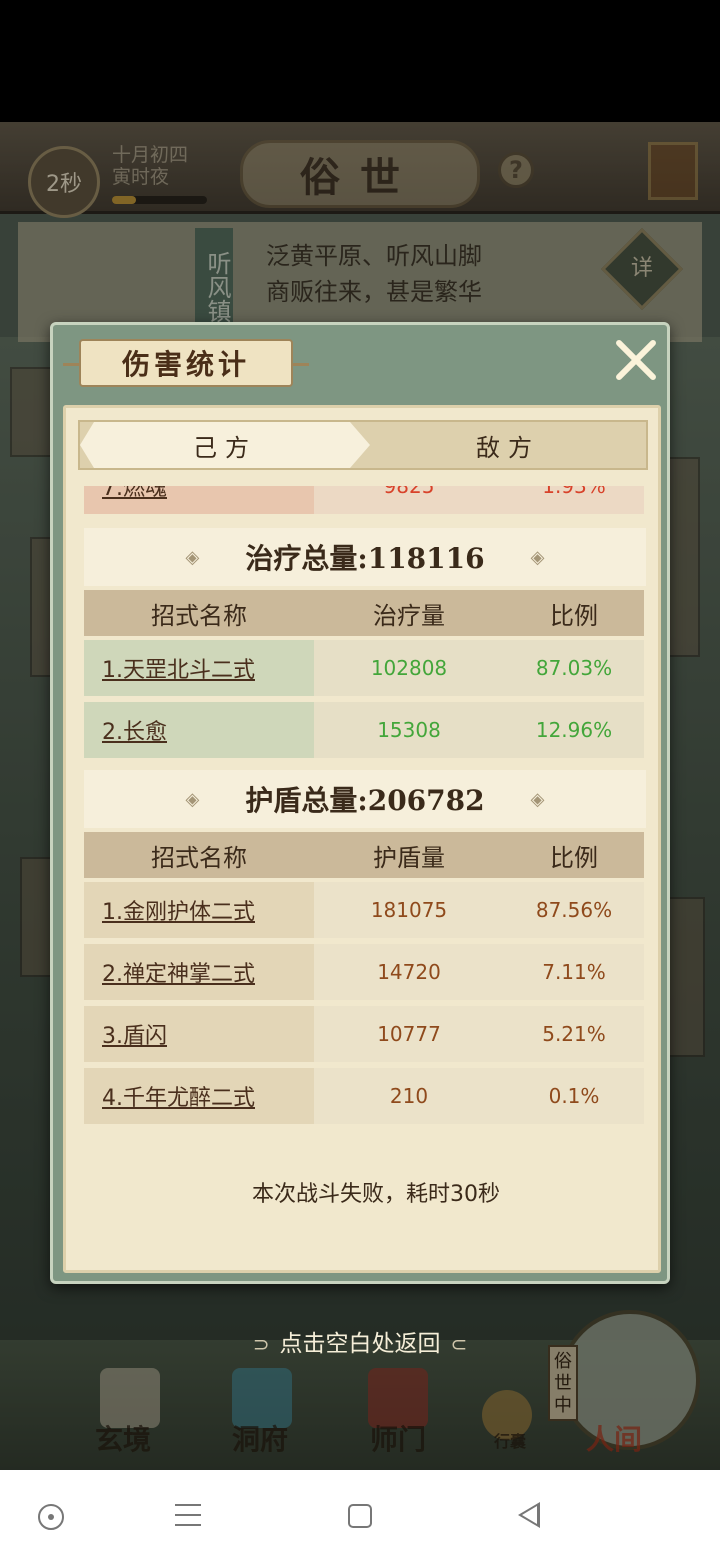 This screenshot has height=1560, width=720. Describe the element at coordinates (409, 972) in the screenshot. I see `skill-value: 14720` at that location.